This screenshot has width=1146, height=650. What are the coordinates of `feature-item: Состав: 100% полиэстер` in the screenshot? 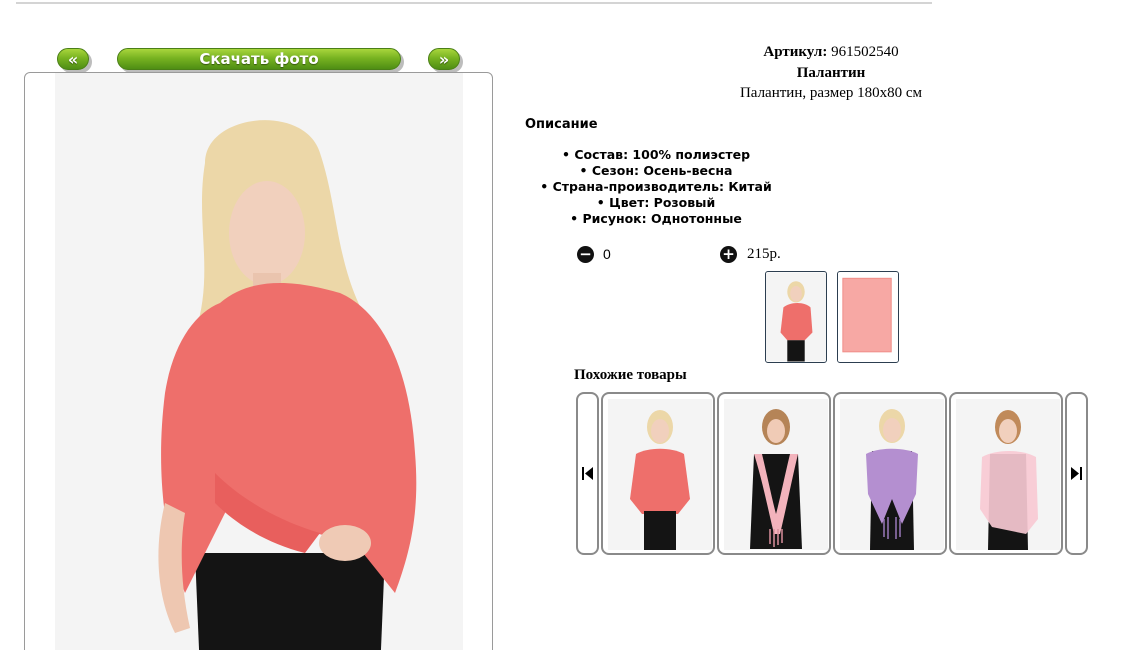 It's located at (656, 155).